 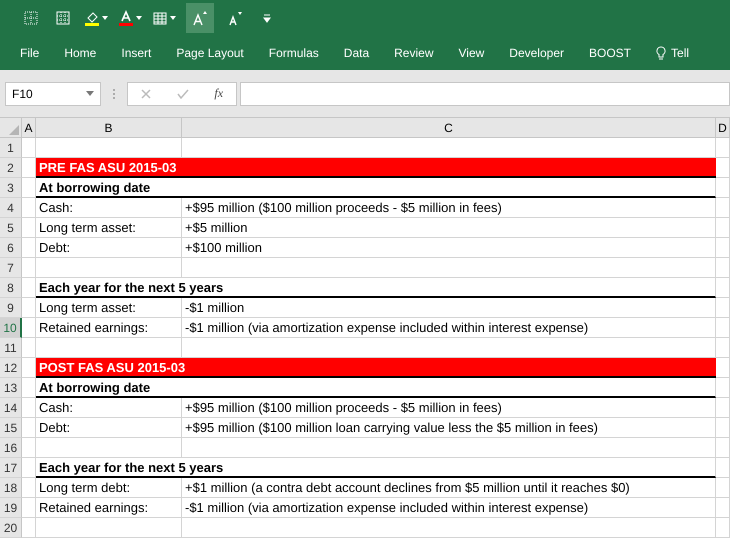 What do you see at coordinates (723, 128) in the screenshot?
I see `column-header: D` at bounding box center [723, 128].